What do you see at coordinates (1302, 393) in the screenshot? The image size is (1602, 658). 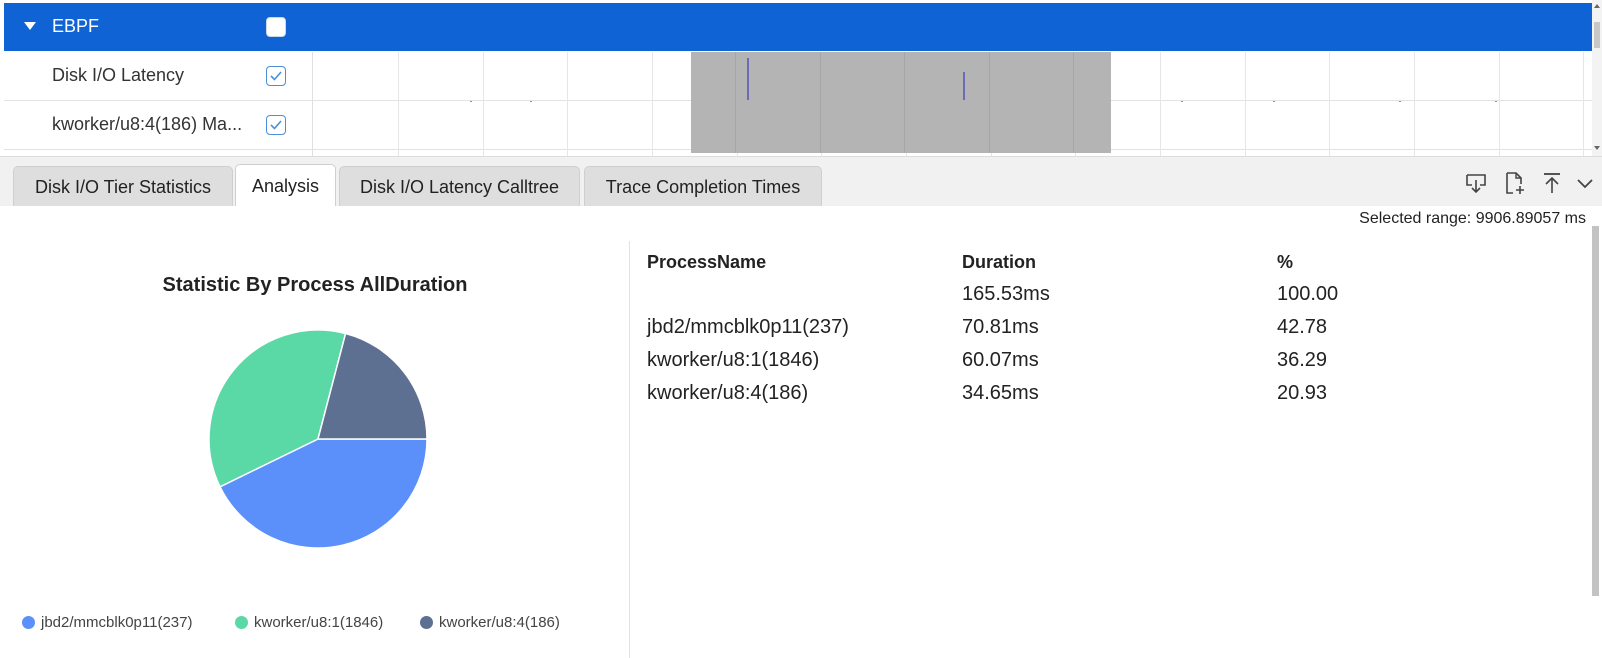 I see `cell-percent: 20.93` at bounding box center [1302, 393].